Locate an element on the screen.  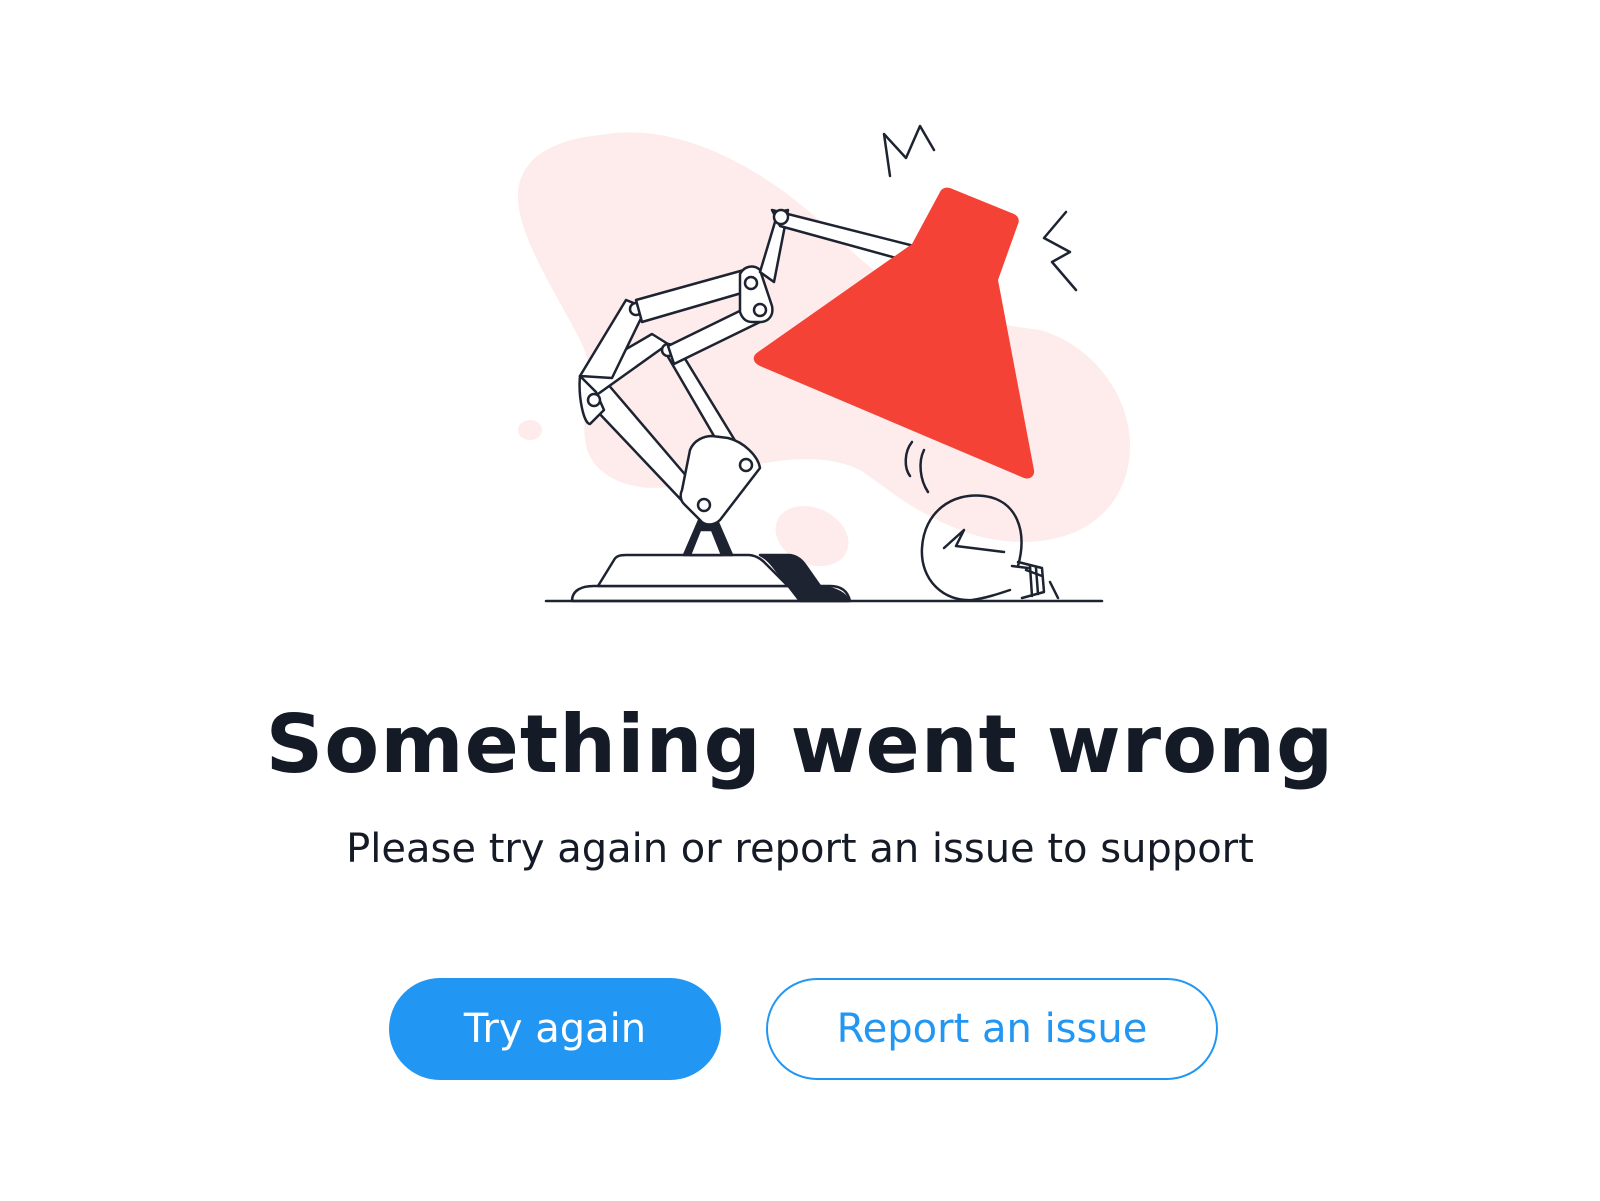
report-issue-button: Report an issue is located at coordinates (992, 1029).